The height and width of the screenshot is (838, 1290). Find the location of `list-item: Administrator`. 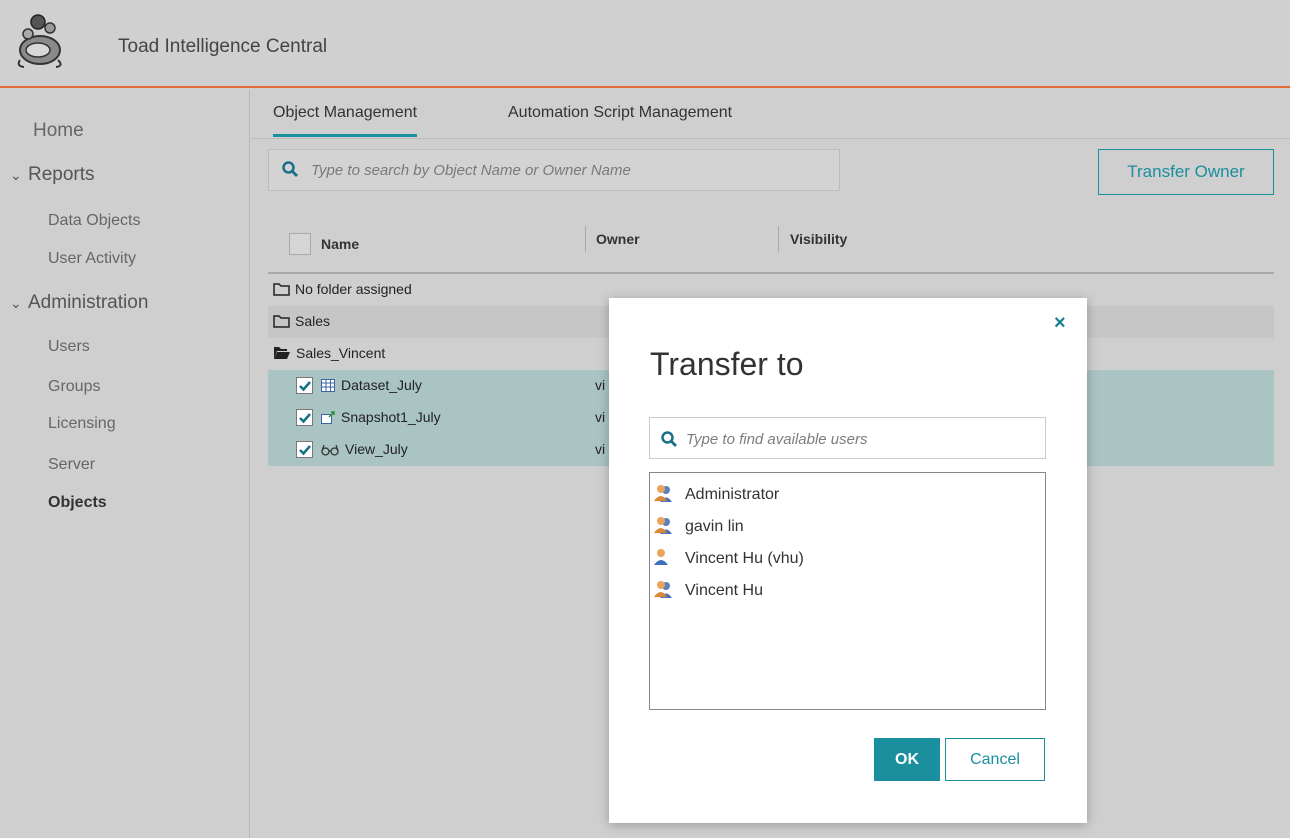

list-item: Administrator is located at coordinates (716, 495).